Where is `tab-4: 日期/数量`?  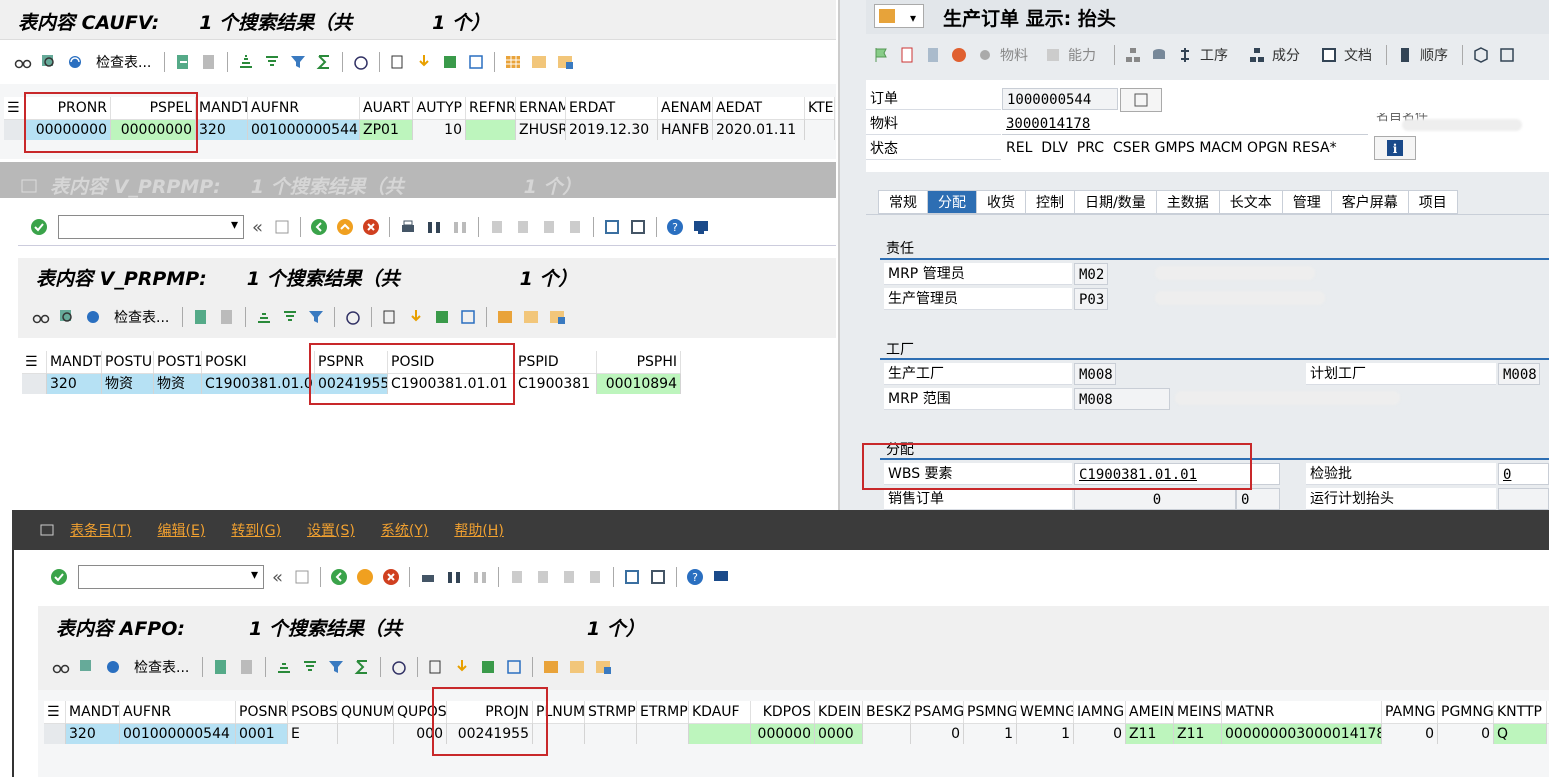 tab-4: 日期/数量 is located at coordinates (1116, 202).